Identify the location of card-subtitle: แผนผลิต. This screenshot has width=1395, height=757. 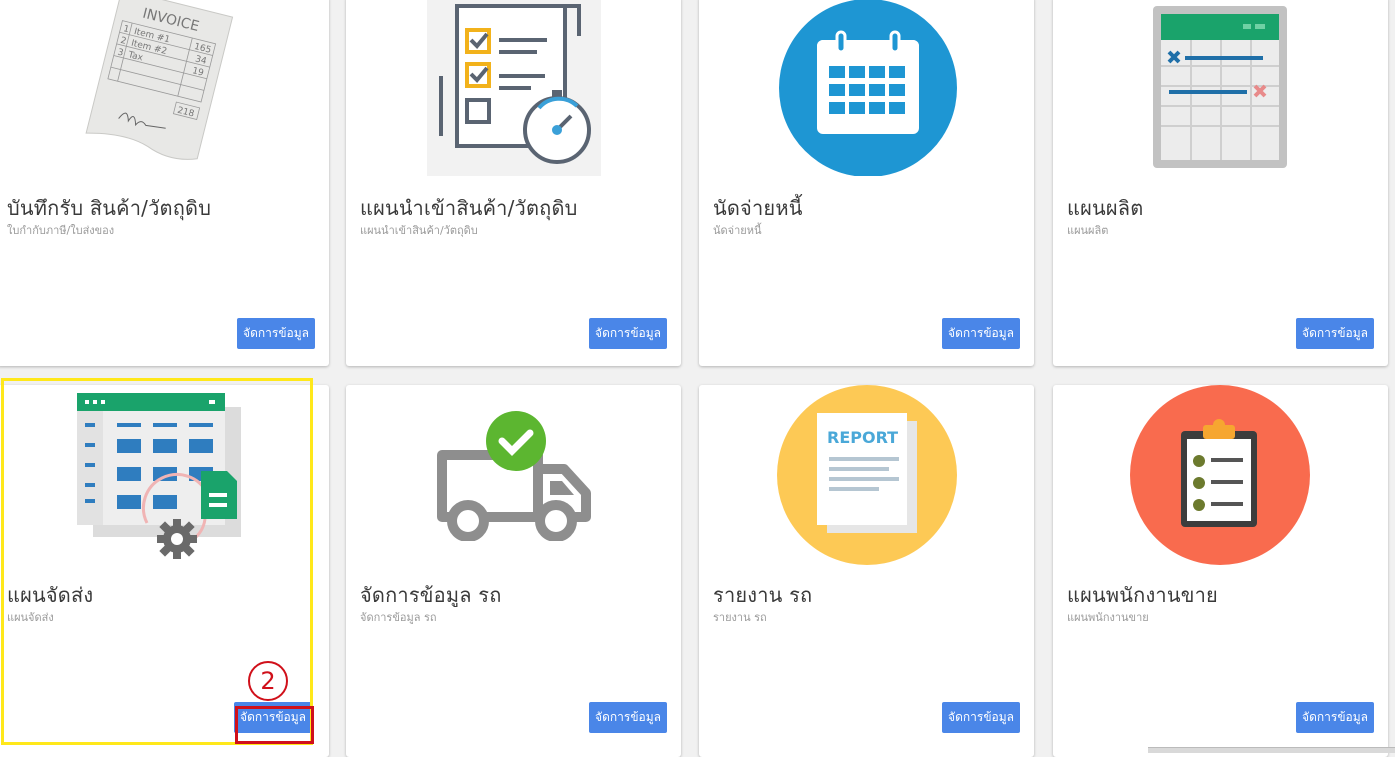
(1088, 230).